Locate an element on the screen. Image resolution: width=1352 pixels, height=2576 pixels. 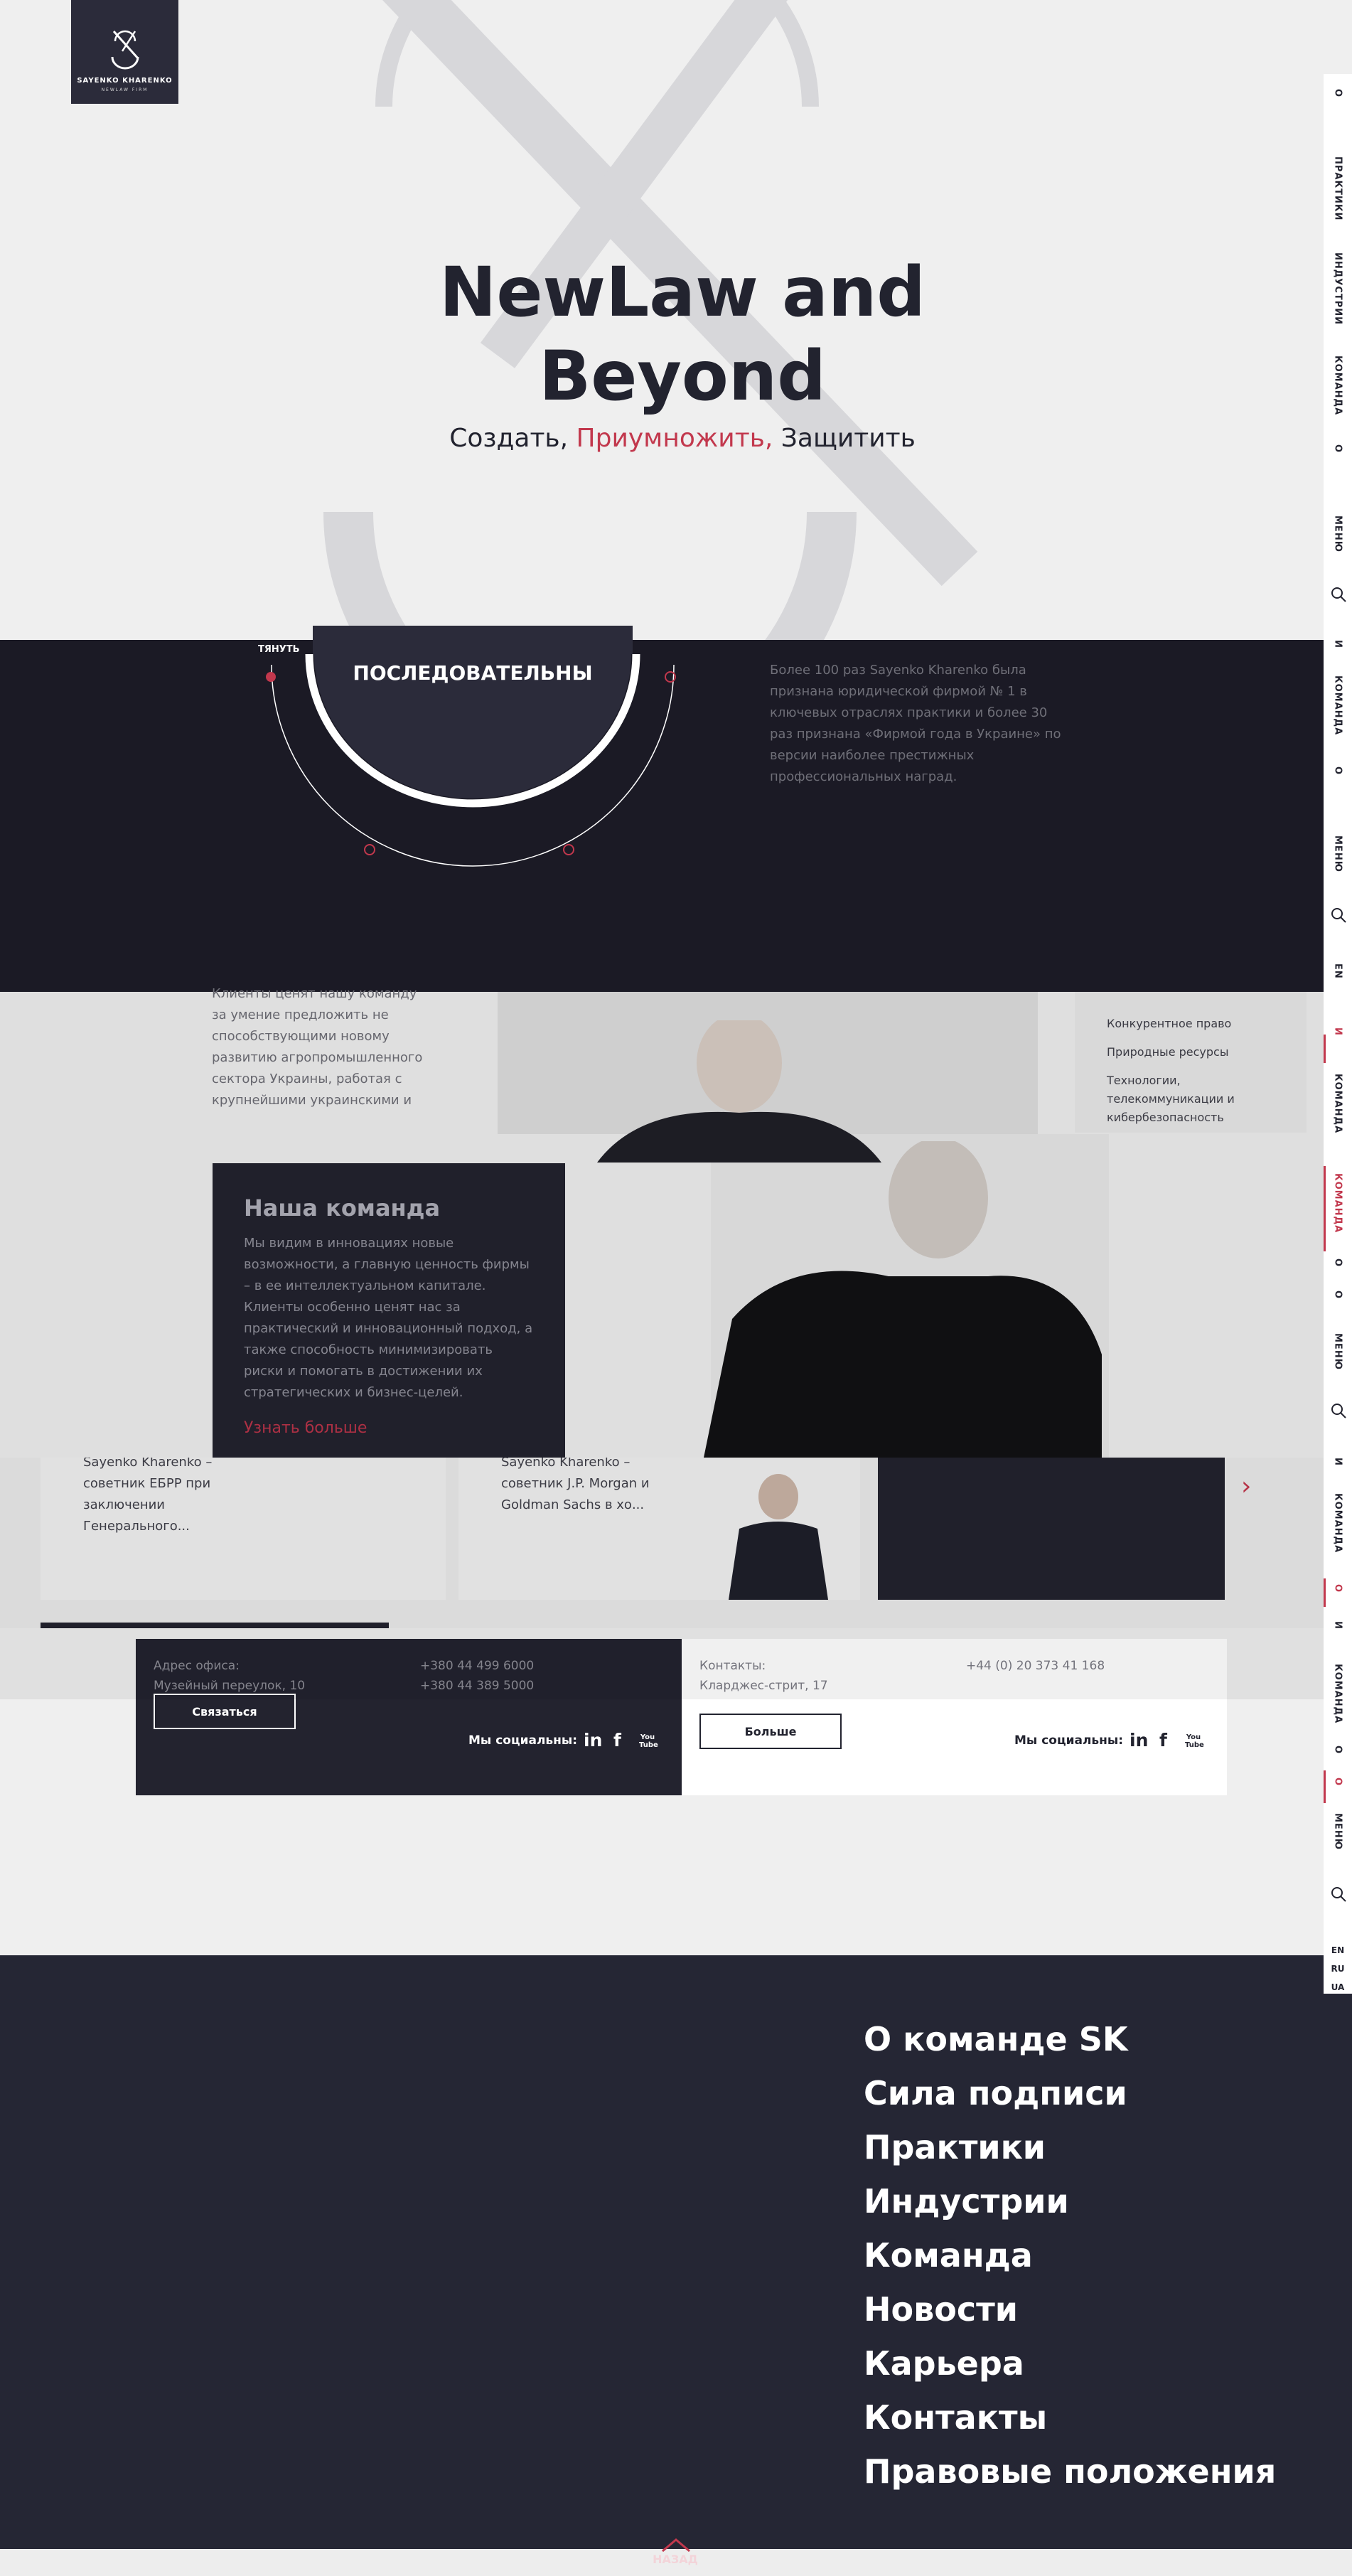
vnav-practices: ПРАКТИКИ is located at coordinates (1338, 188).